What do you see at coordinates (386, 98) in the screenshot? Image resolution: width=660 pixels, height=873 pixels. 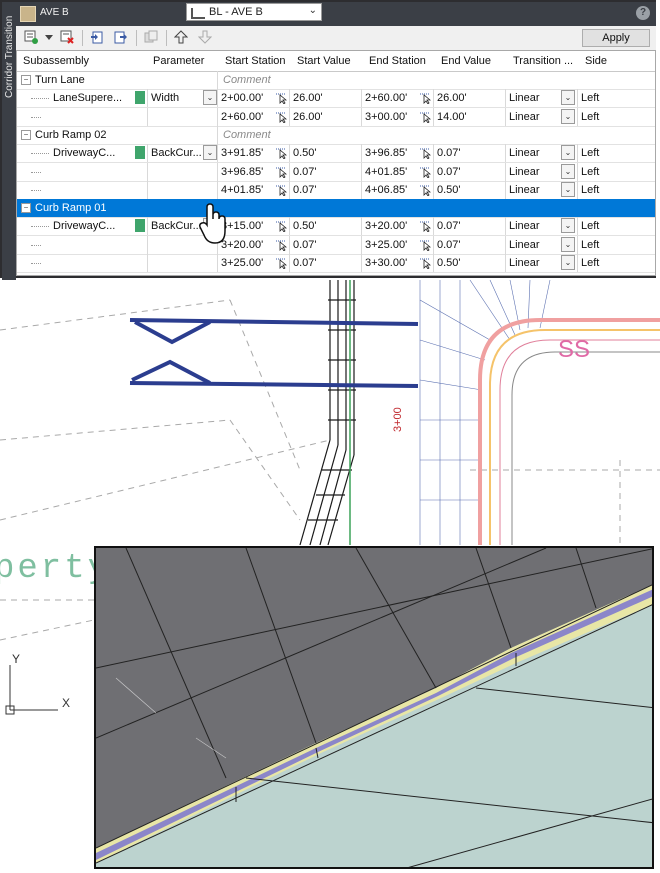 I see `end-station-field: 2+60.00'` at bounding box center [386, 98].